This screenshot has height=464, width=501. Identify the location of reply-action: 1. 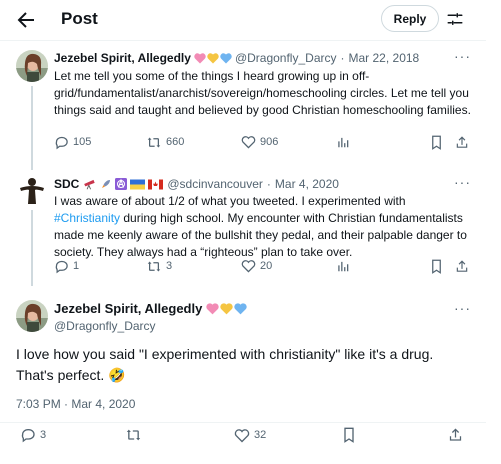
(66, 266).